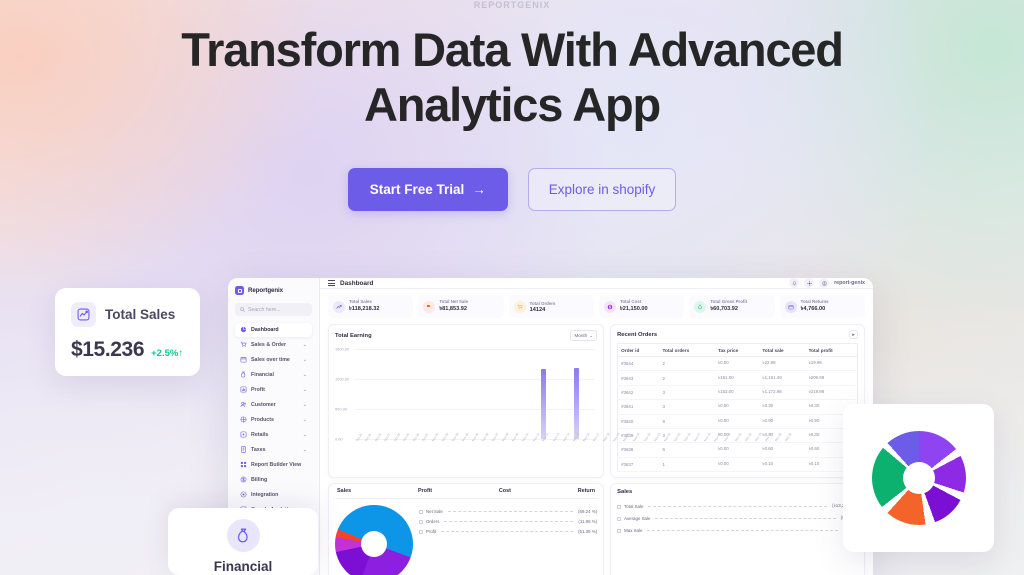  I want to click on tab-profit: Profit, so click(425, 491).